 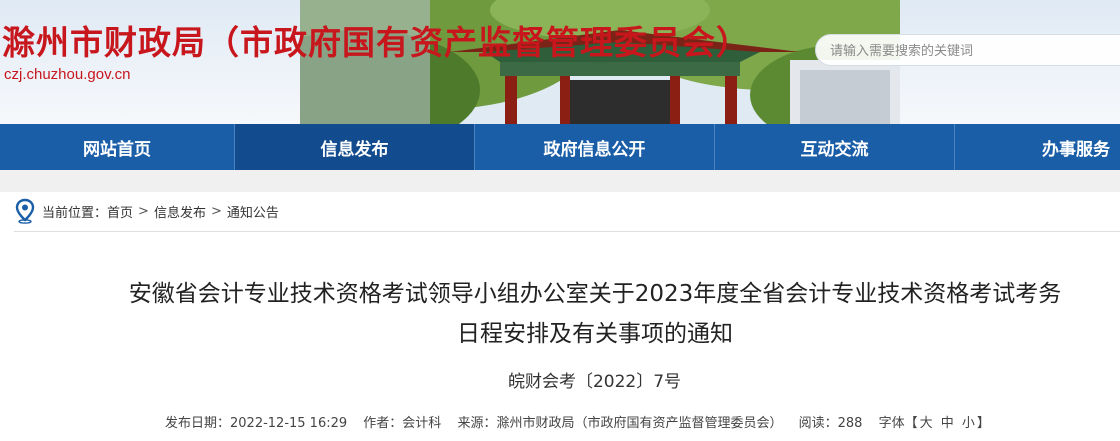 I want to click on nav-item-home: 网站首页, so click(x=117, y=147).